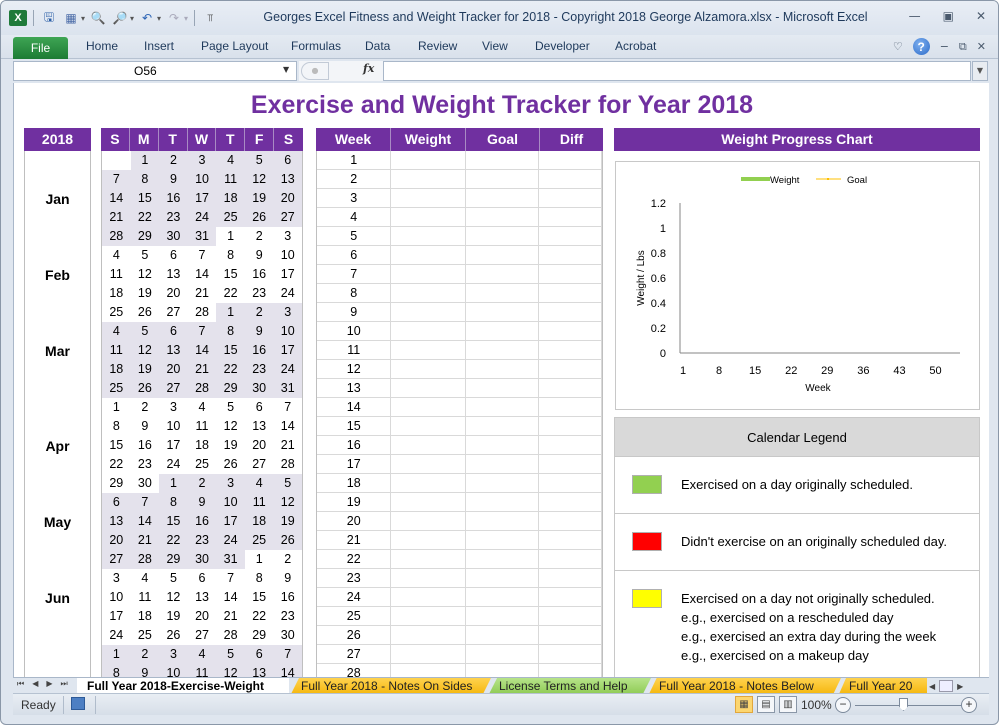 The width and height of the screenshot is (999, 725). Describe the element at coordinates (354, 179) in the screenshot. I see `week-number-cell: 2` at that location.